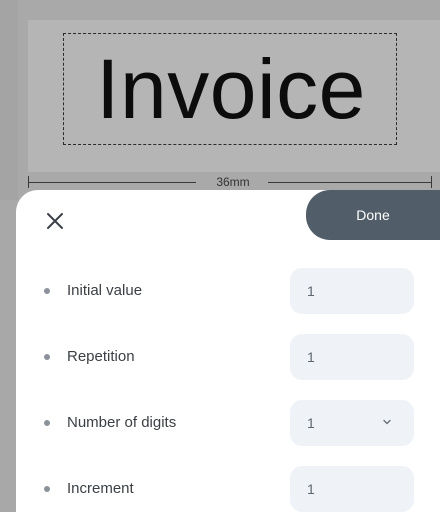  Describe the element at coordinates (352, 291) in the screenshot. I see `initial-value-input` at that location.